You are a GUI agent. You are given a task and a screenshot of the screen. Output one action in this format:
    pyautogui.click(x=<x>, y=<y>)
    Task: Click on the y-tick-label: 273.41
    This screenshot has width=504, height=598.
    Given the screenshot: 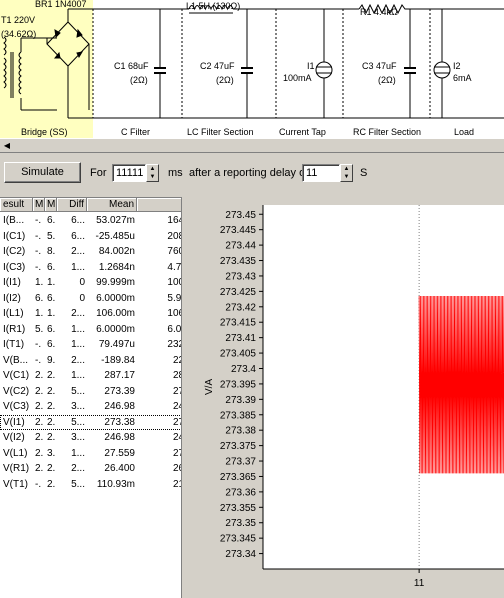 What is the action you would take?
    pyautogui.click(x=240, y=338)
    